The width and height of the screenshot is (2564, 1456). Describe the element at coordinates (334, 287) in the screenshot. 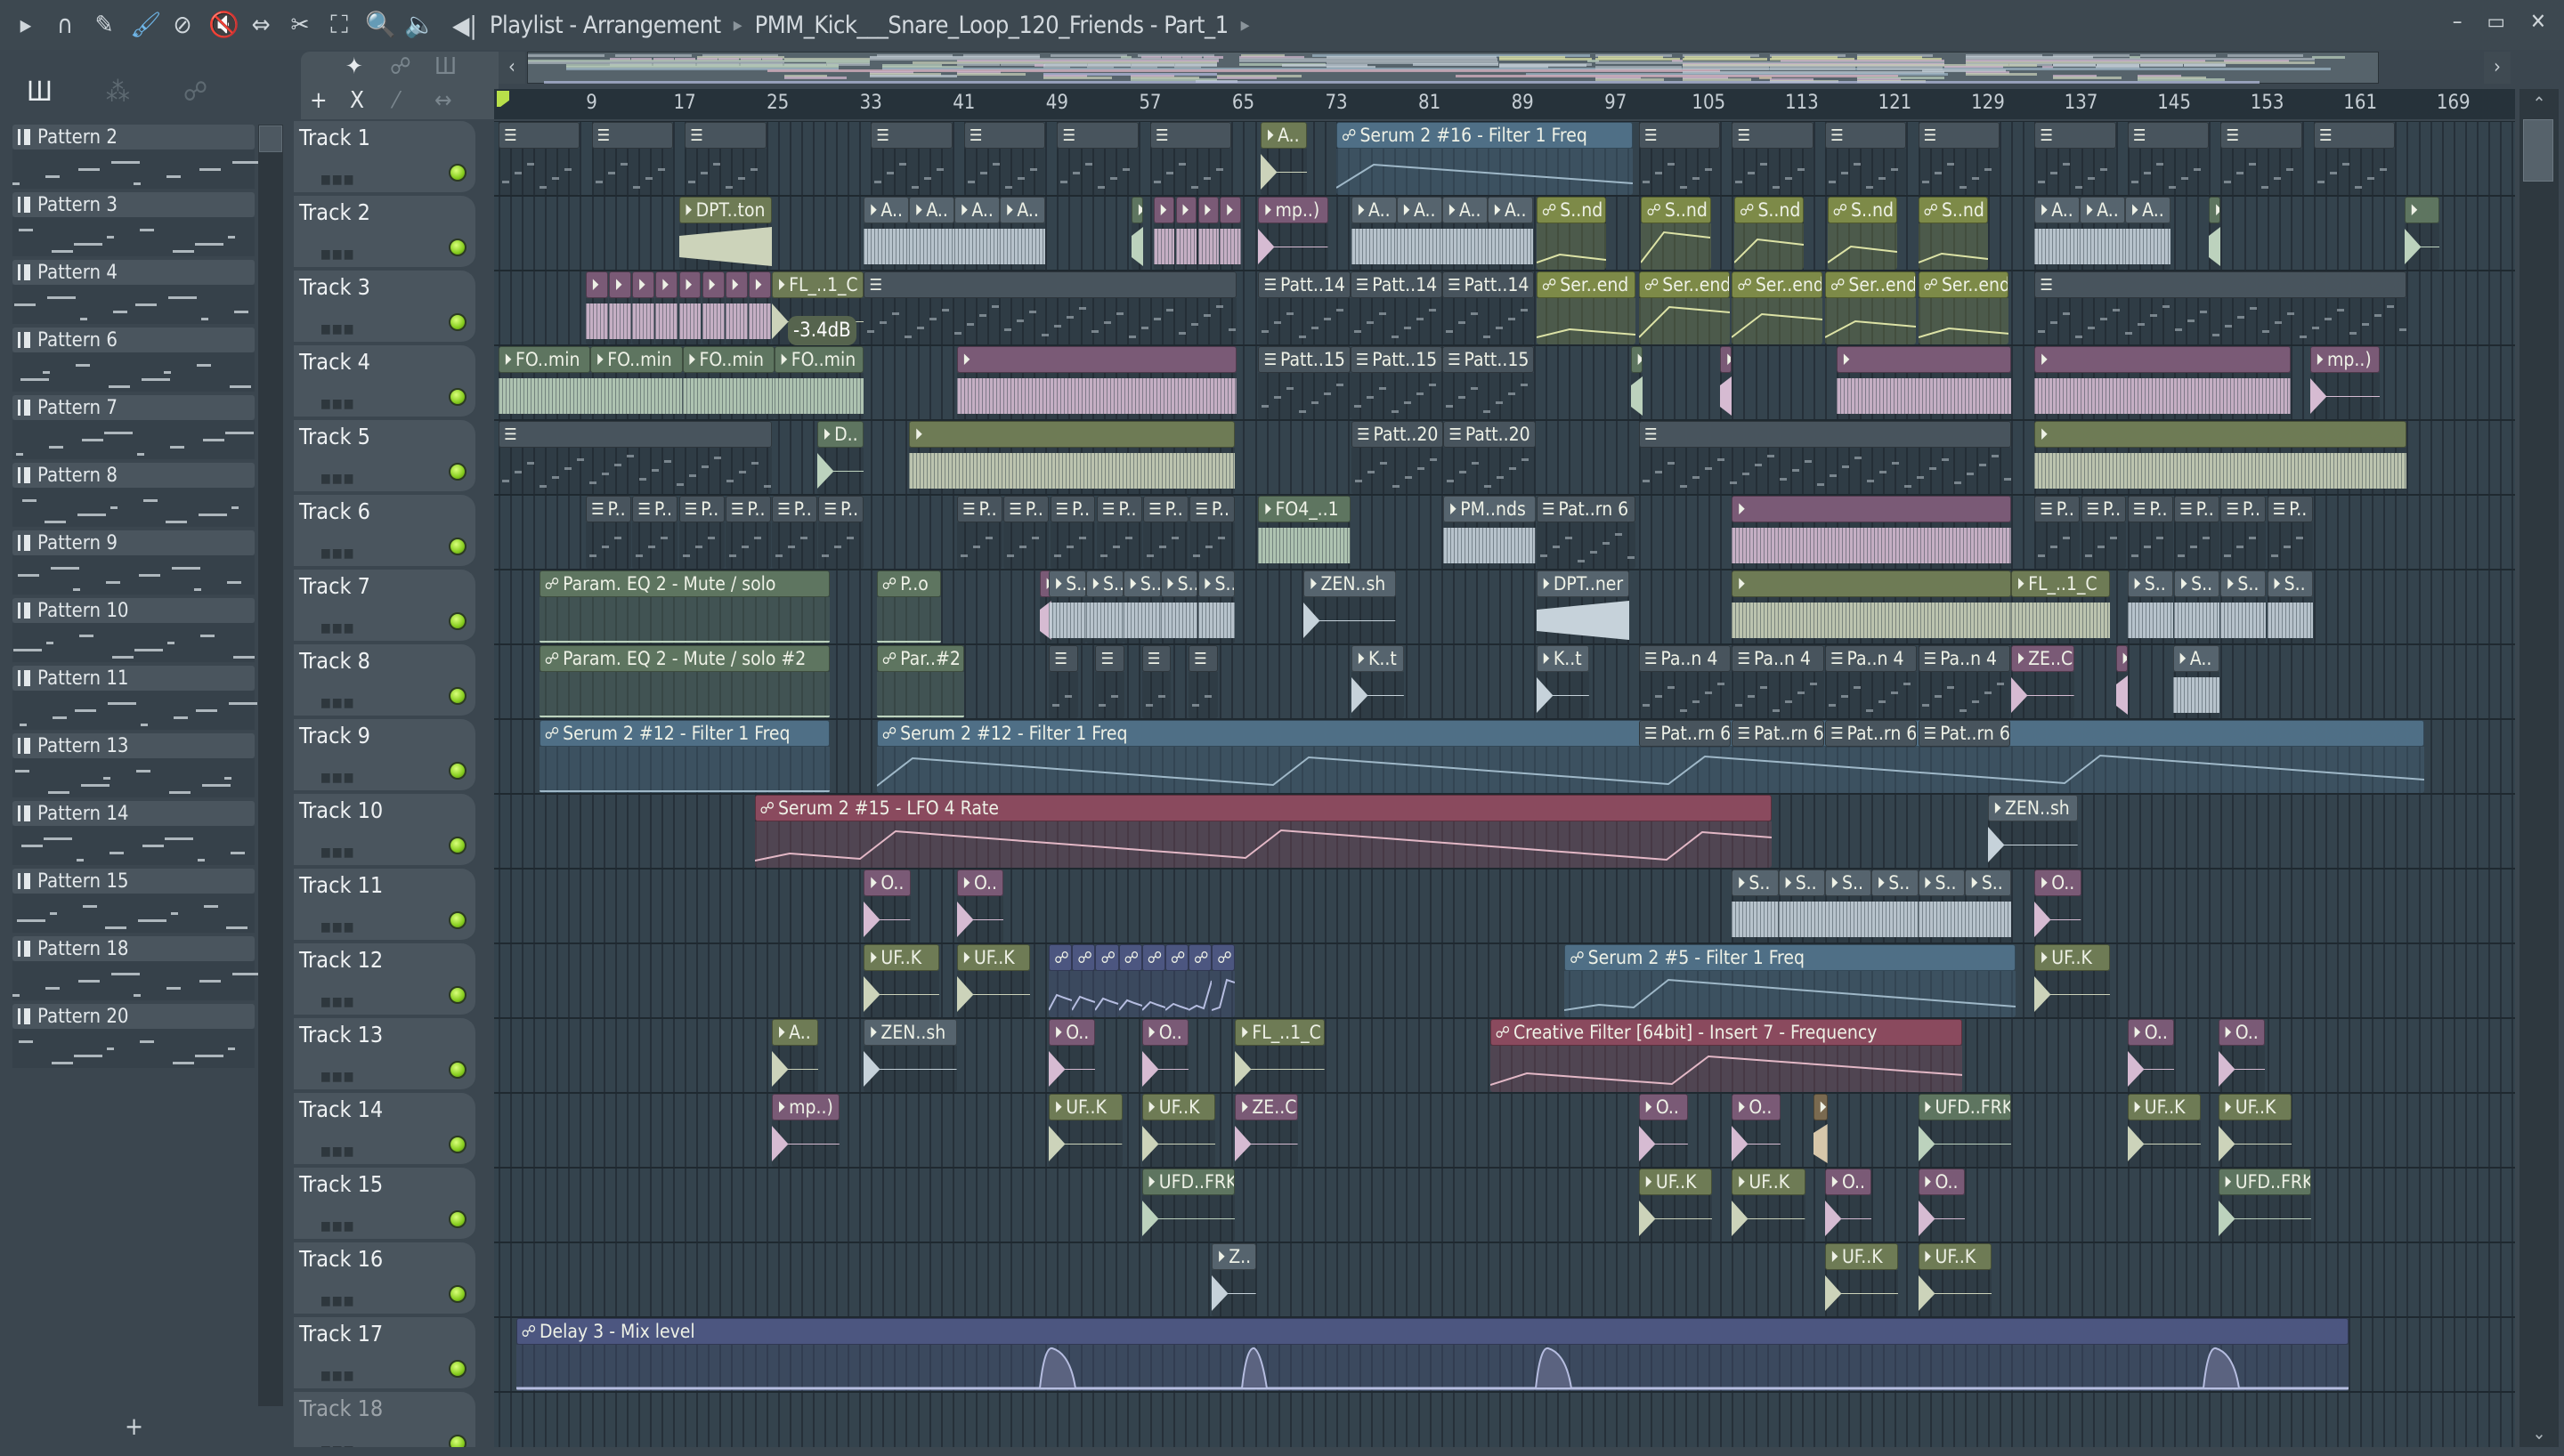

I see `track-name: Track 3` at that location.